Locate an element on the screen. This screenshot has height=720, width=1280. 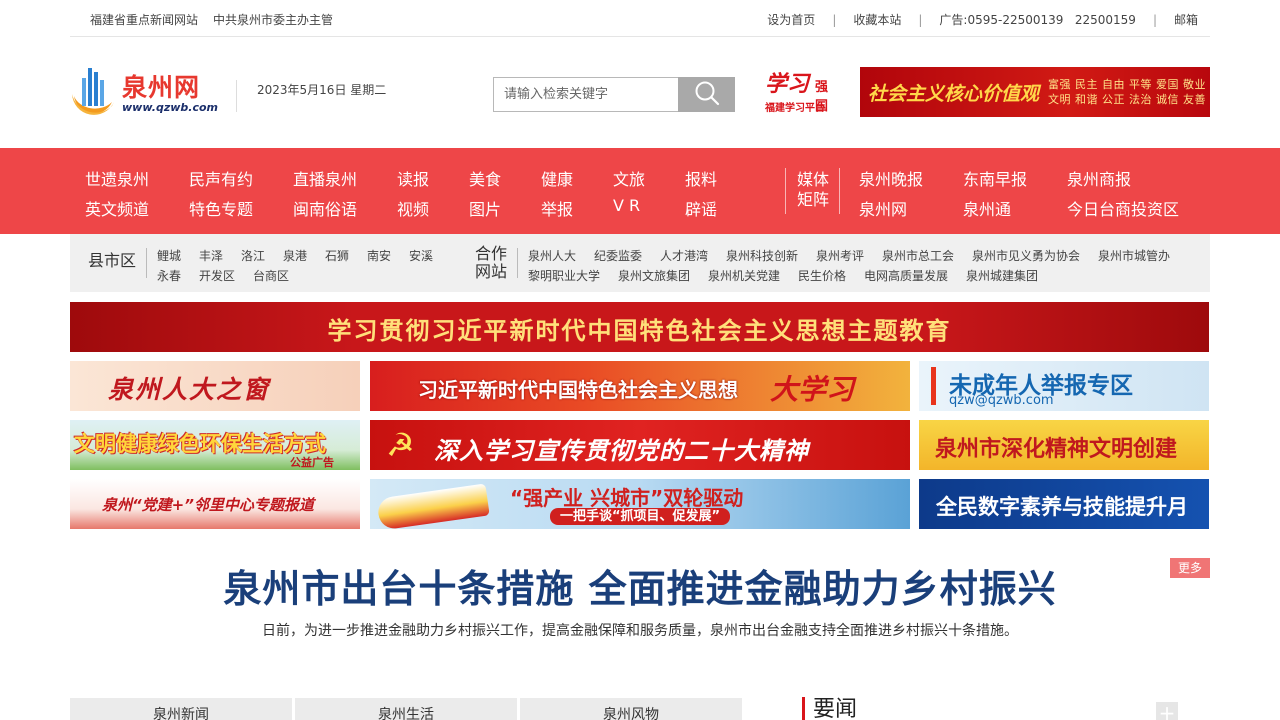
county-link: 石狮 is located at coordinates (337, 255).